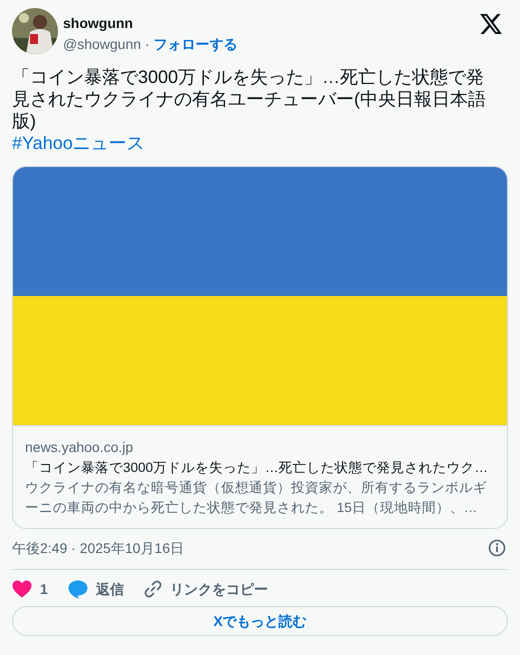 The width and height of the screenshot is (520, 655). What do you see at coordinates (79, 447) in the screenshot?
I see `card-domain: news.yahoo.co.jp` at bounding box center [79, 447].